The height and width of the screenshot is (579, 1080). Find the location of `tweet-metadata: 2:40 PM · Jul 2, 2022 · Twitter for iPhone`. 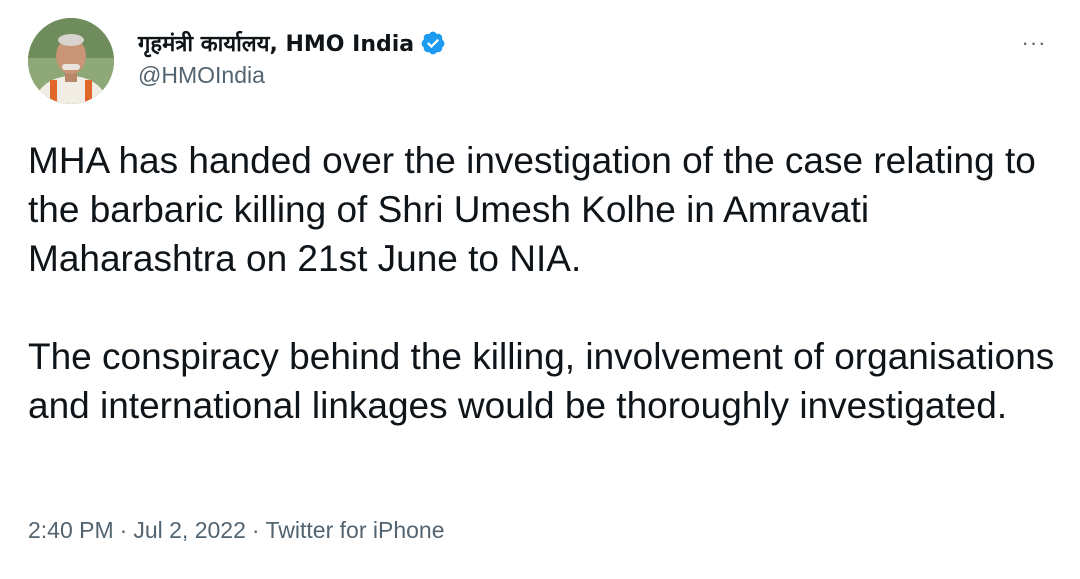

tweet-metadata: 2:40 PM · Jul 2, 2022 · Twitter for iPhone is located at coordinates (236, 530).